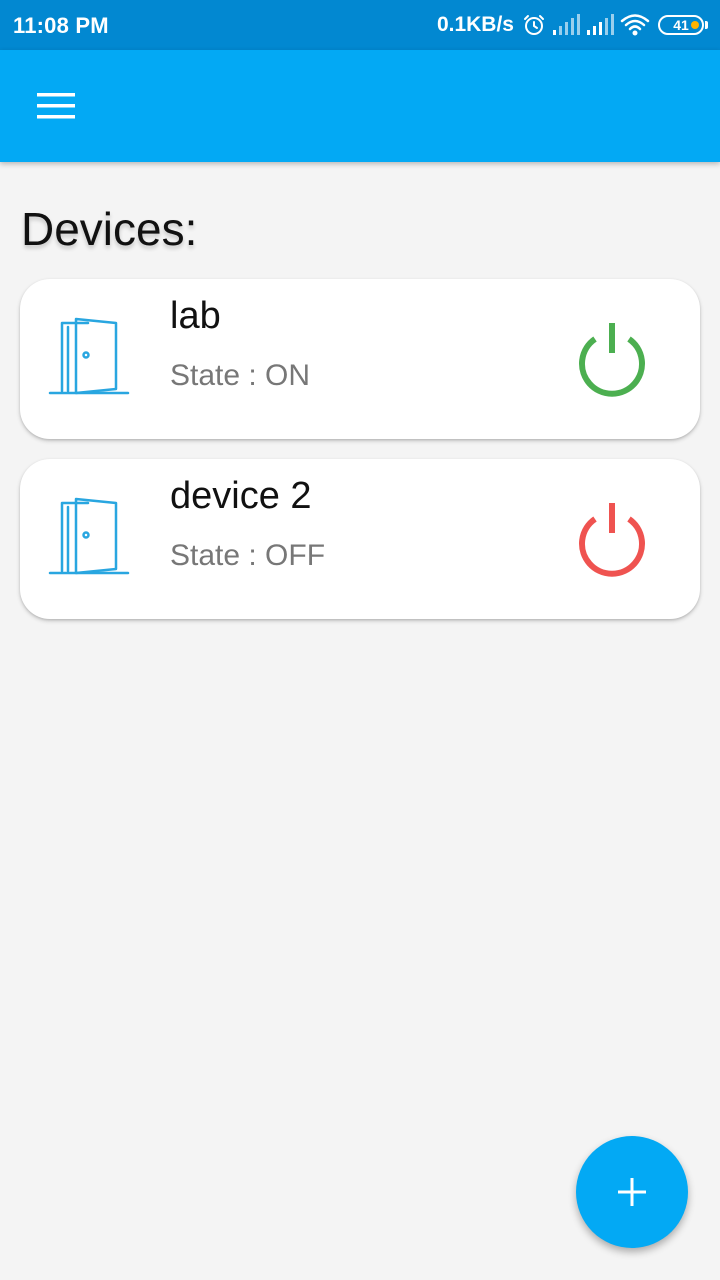  I want to click on wifi-icon, so click(635, 25).